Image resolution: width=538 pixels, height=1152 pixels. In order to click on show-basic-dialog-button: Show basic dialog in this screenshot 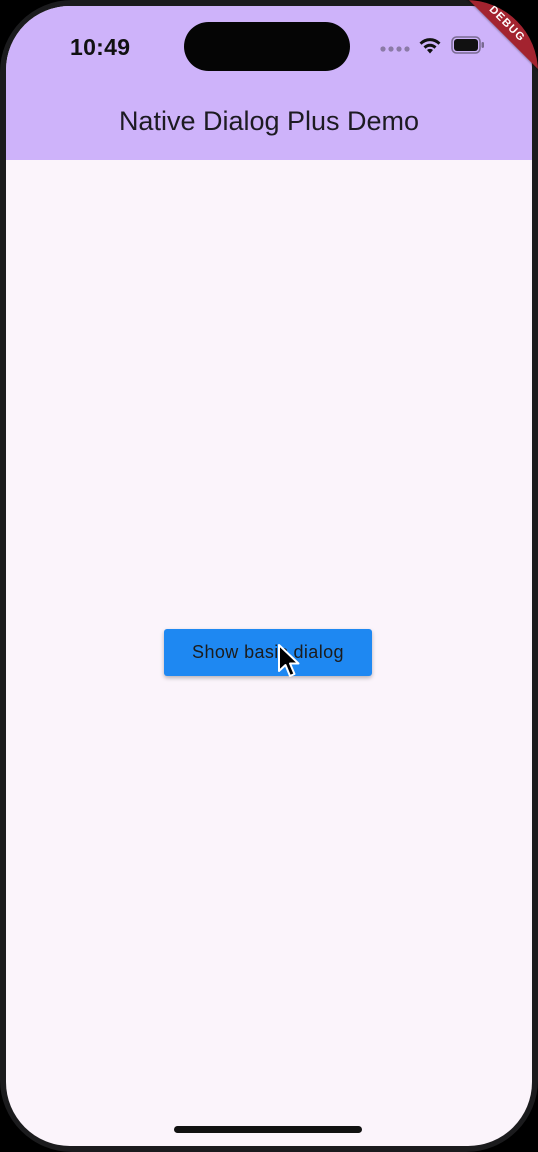, I will do `click(268, 652)`.